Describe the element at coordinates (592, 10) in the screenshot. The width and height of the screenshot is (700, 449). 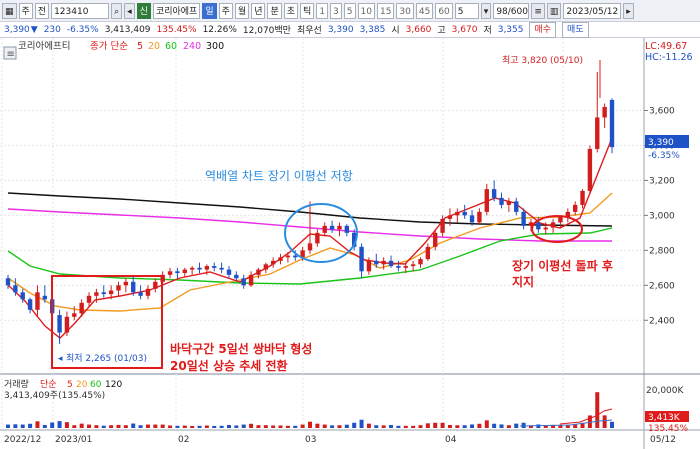
I see `date-input: 2023/05/12` at that location.